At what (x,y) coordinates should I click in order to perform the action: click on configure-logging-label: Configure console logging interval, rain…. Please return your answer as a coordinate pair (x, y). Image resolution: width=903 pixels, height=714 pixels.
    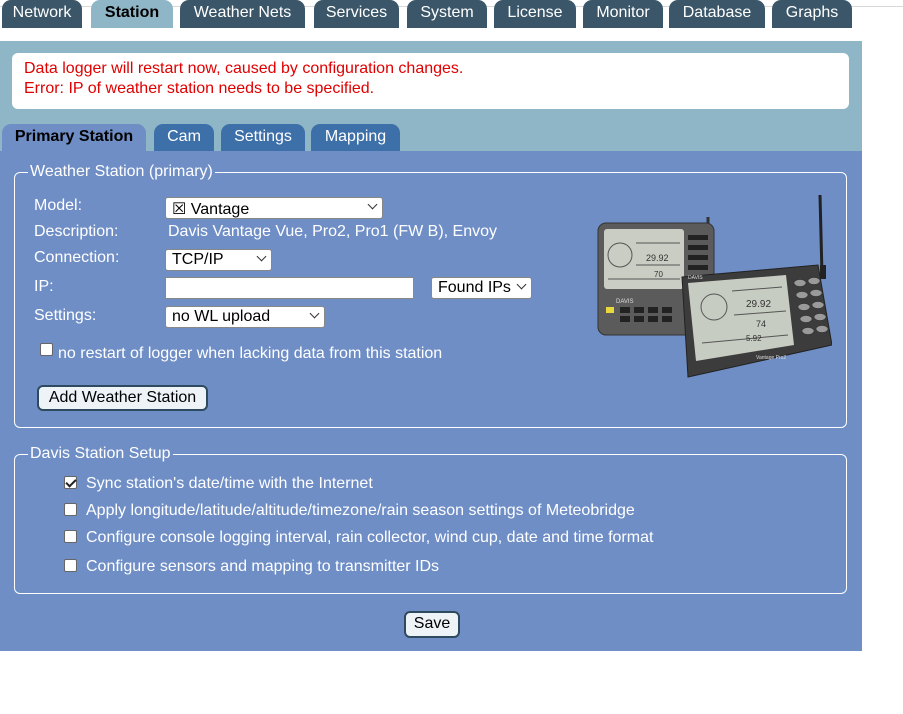
    Looking at the image, I should click on (370, 537).